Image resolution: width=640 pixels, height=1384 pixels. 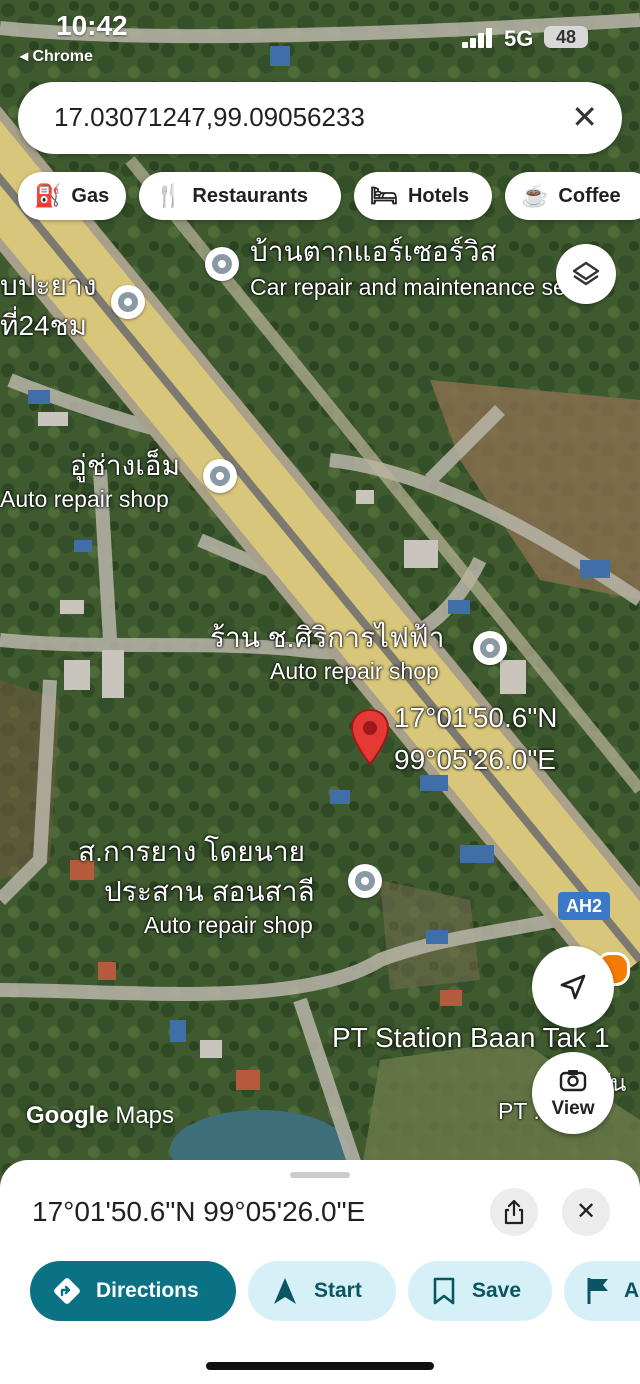 I want to click on google-maps-attribution: Google Maps, so click(x=100, y=1115).